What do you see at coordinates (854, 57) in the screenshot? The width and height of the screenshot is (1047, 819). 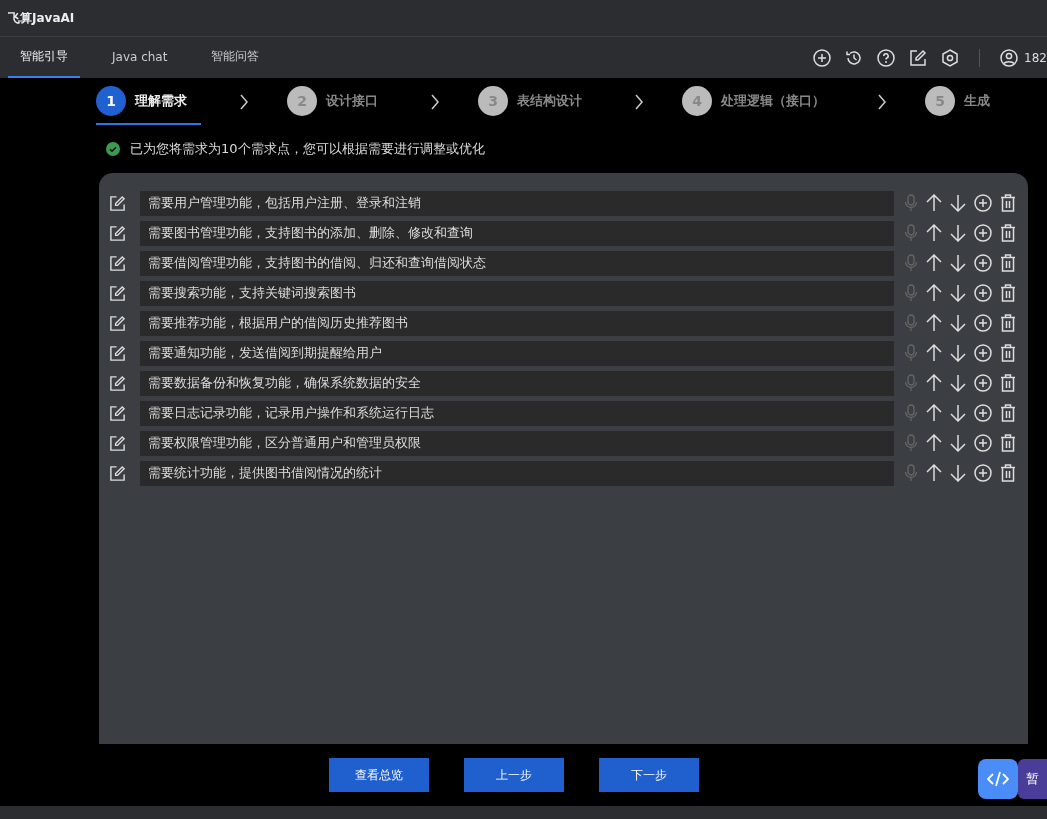 I see `history-icon` at bounding box center [854, 57].